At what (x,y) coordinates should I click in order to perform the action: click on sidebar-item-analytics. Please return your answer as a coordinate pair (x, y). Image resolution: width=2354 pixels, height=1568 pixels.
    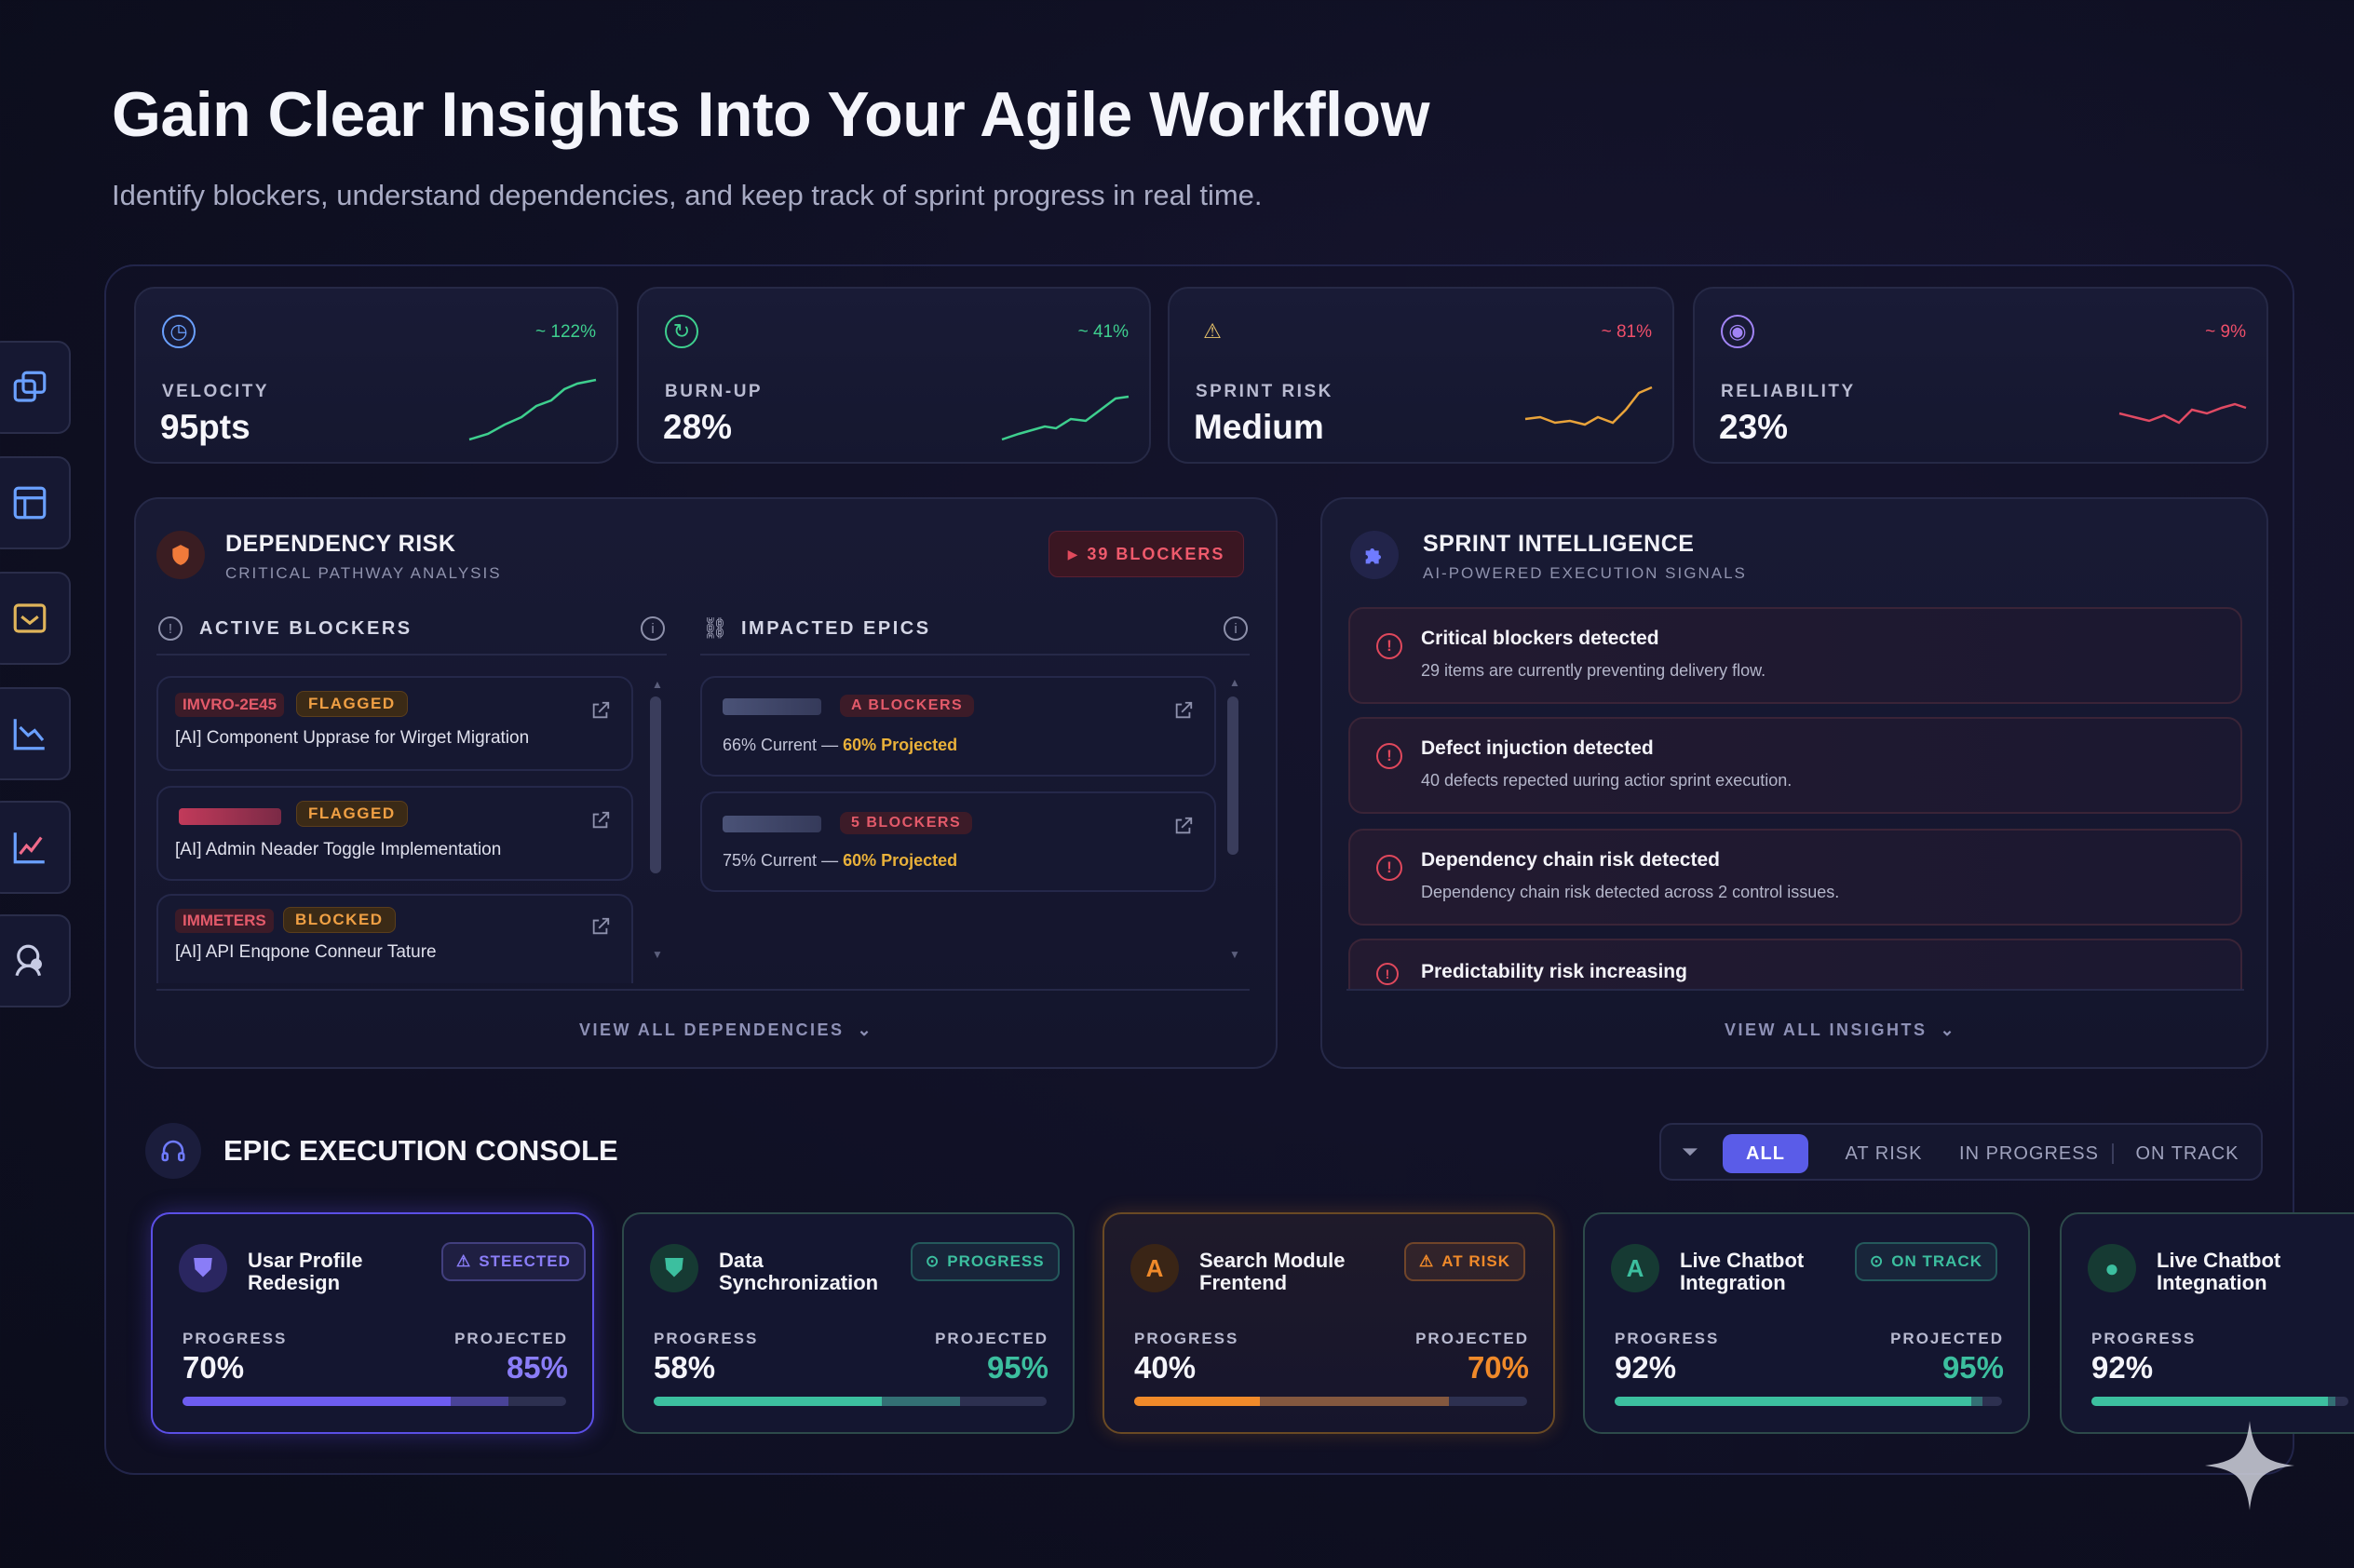
    Looking at the image, I should click on (35, 847).